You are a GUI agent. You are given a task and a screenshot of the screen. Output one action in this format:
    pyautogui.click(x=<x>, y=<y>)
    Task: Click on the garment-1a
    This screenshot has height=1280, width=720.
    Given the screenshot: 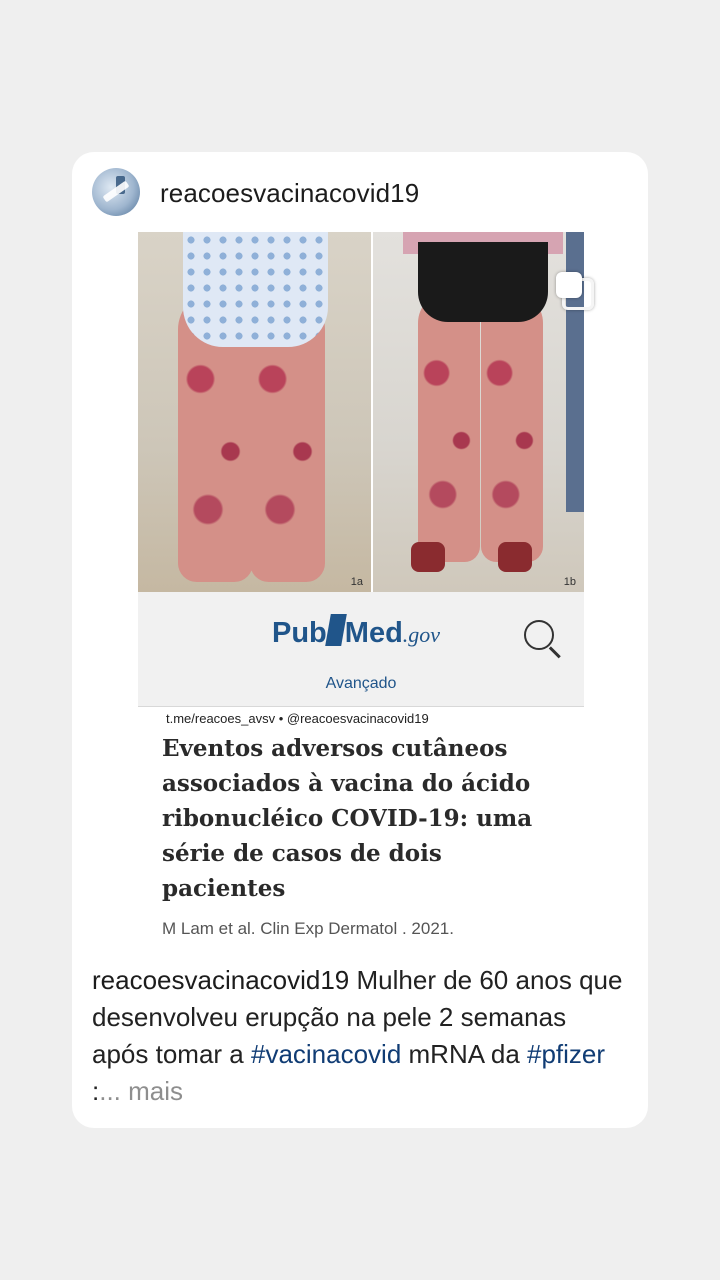 What is the action you would take?
    pyautogui.click(x=255, y=289)
    